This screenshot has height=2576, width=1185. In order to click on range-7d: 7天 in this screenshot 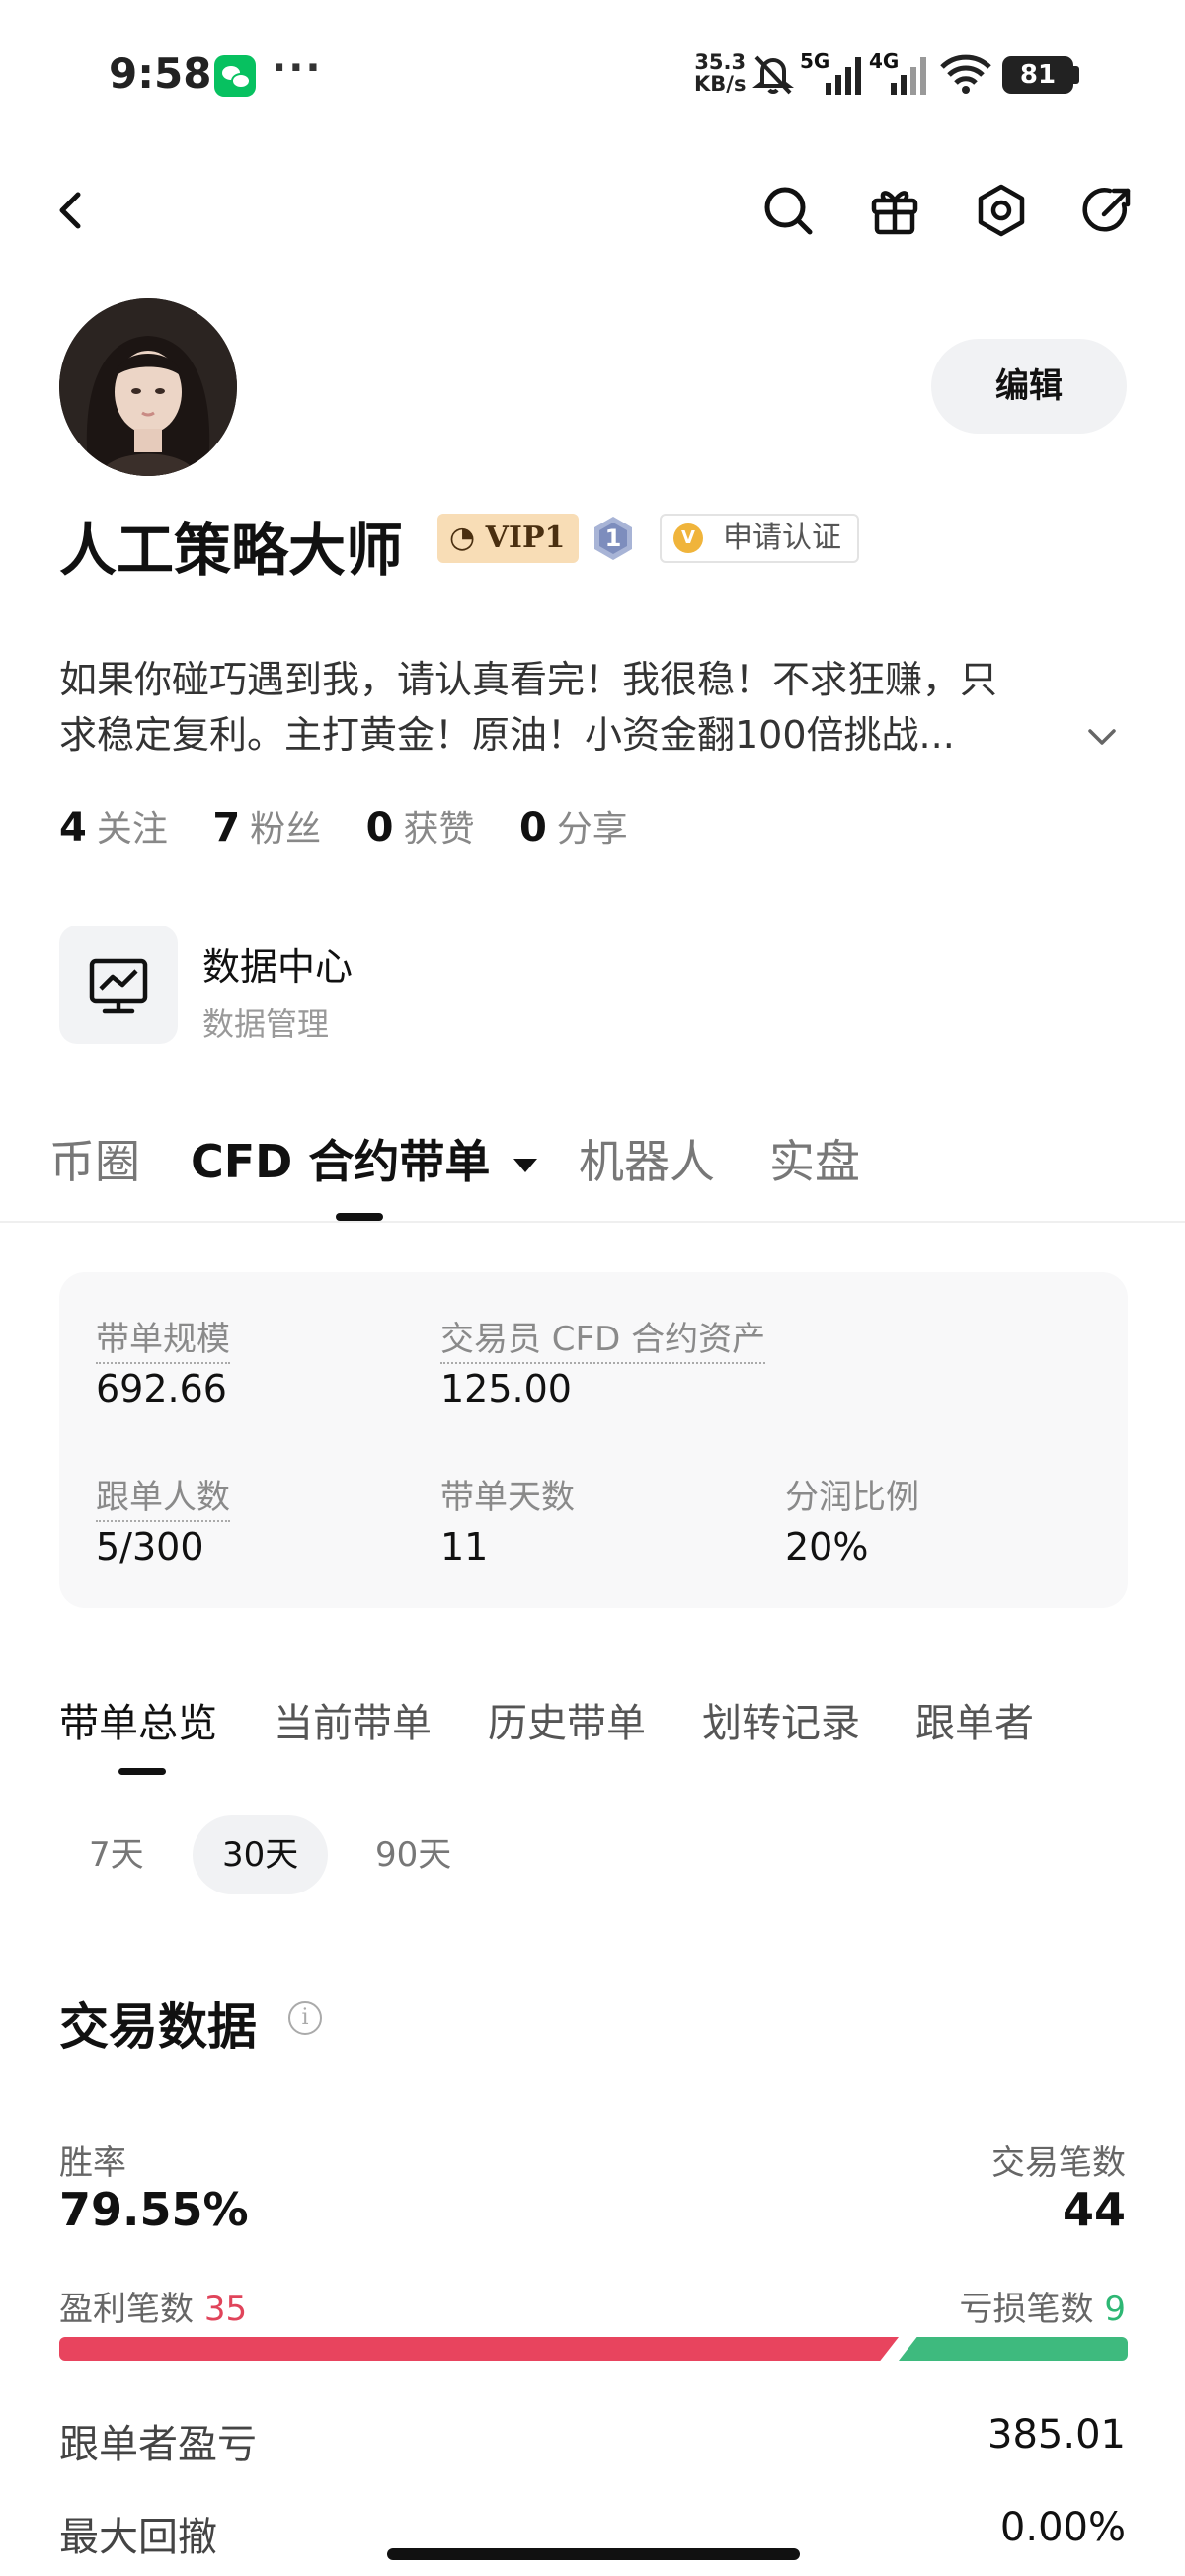, I will do `click(117, 1854)`.